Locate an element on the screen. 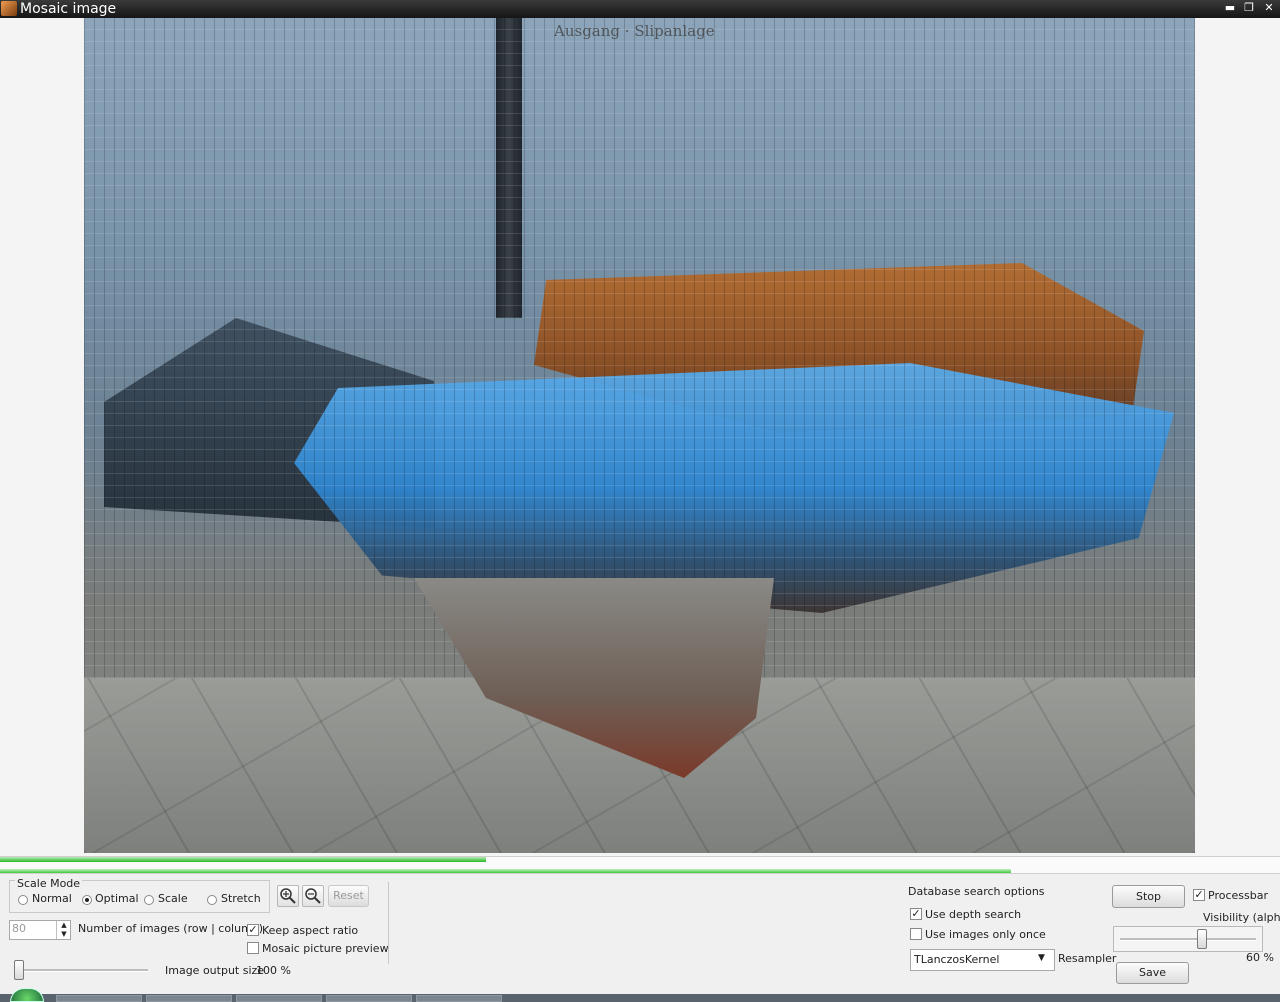  output-size-value: 100 % is located at coordinates (273, 970).